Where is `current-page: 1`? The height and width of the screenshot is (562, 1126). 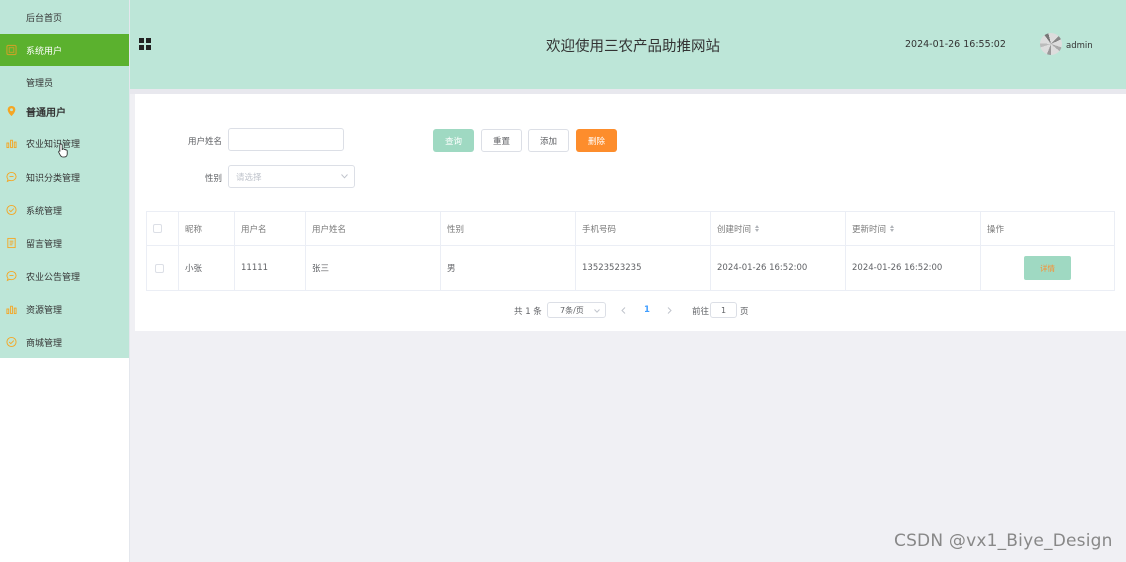 current-page: 1 is located at coordinates (647, 310).